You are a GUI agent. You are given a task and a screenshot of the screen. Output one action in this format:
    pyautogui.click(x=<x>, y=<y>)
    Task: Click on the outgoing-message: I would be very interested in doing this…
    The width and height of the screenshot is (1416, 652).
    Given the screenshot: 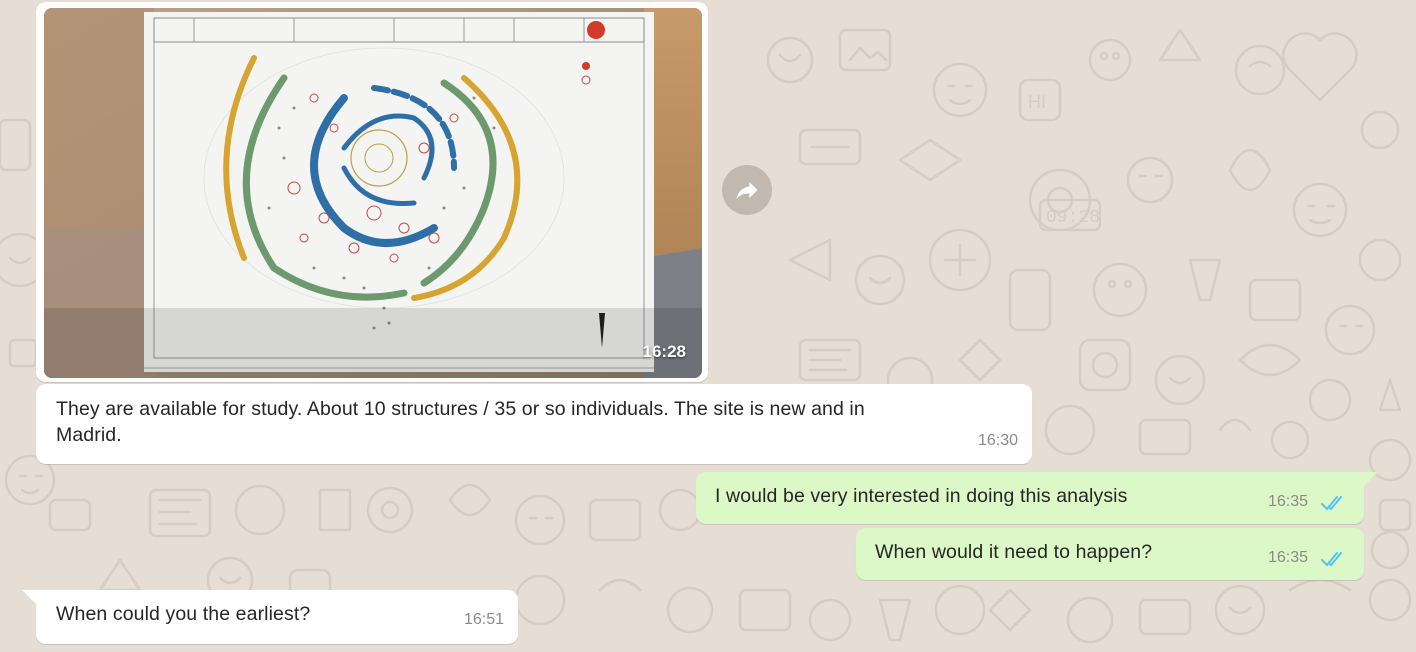 What is the action you would take?
    pyautogui.click(x=1030, y=498)
    